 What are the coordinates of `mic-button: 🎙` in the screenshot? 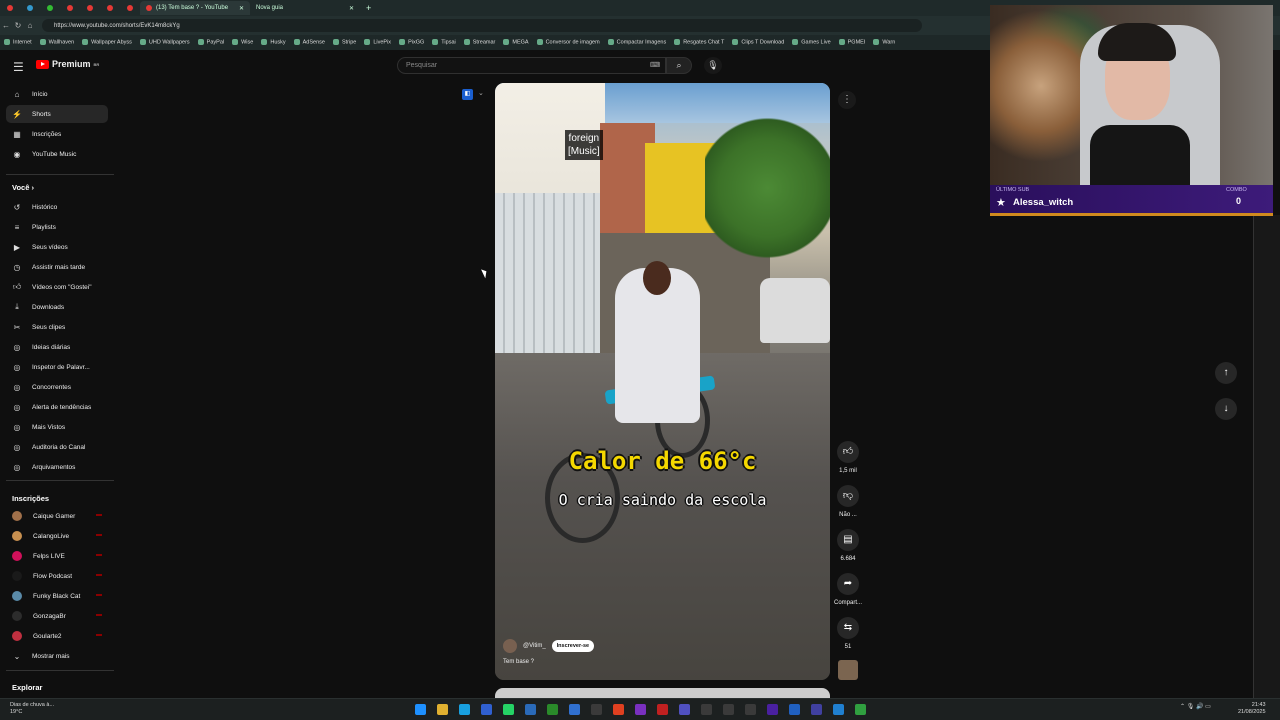 It's located at (713, 65).